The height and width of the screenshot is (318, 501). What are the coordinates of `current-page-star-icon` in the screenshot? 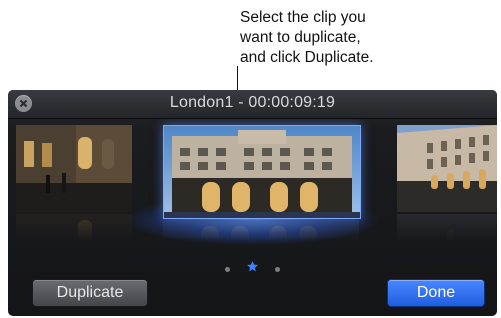 It's located at (252, 269).